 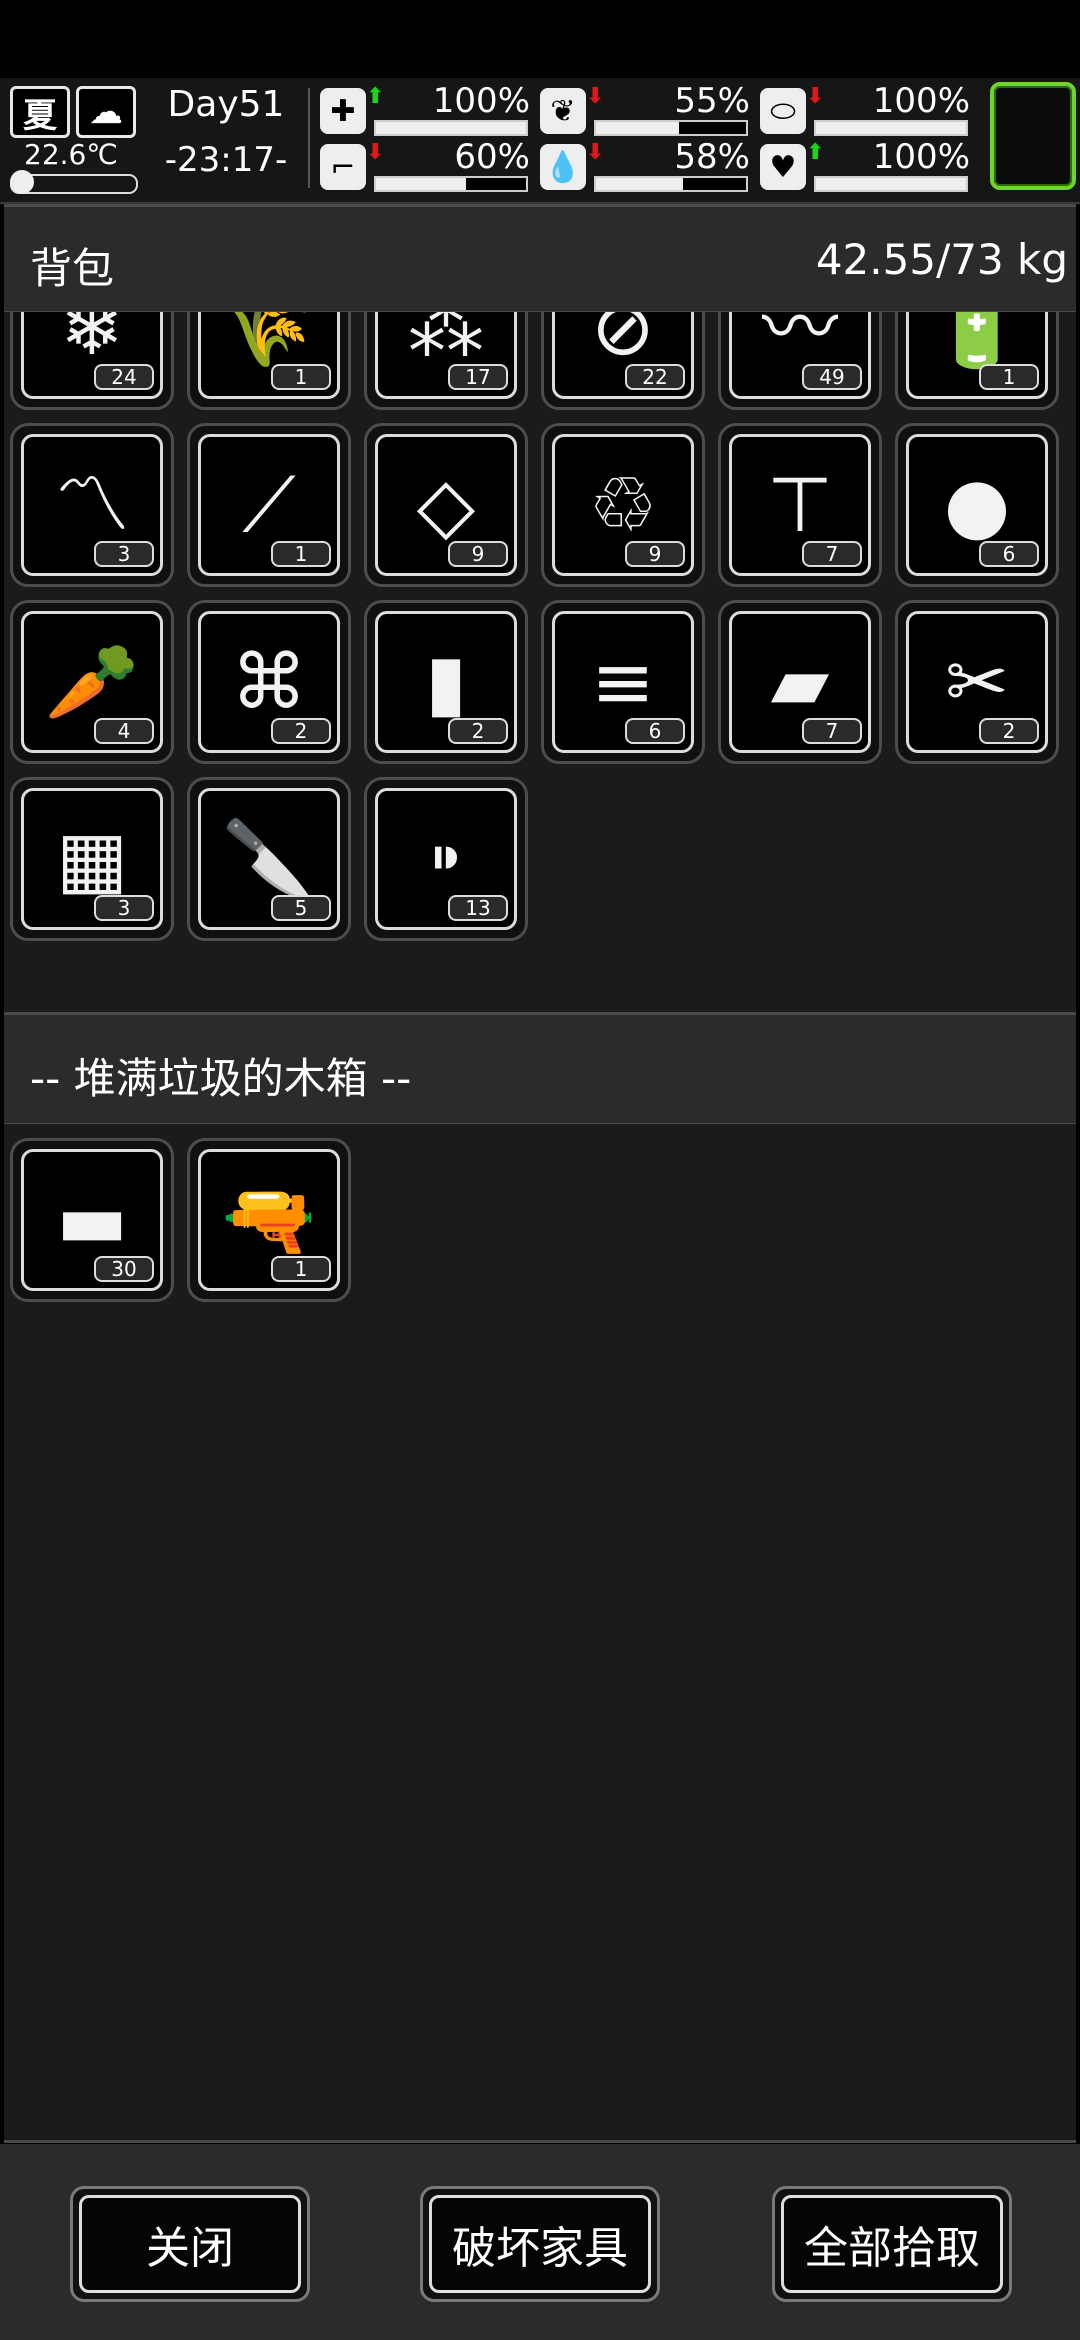 I want to click on item-slot: ▰ 7, so click(x=800, y=682).